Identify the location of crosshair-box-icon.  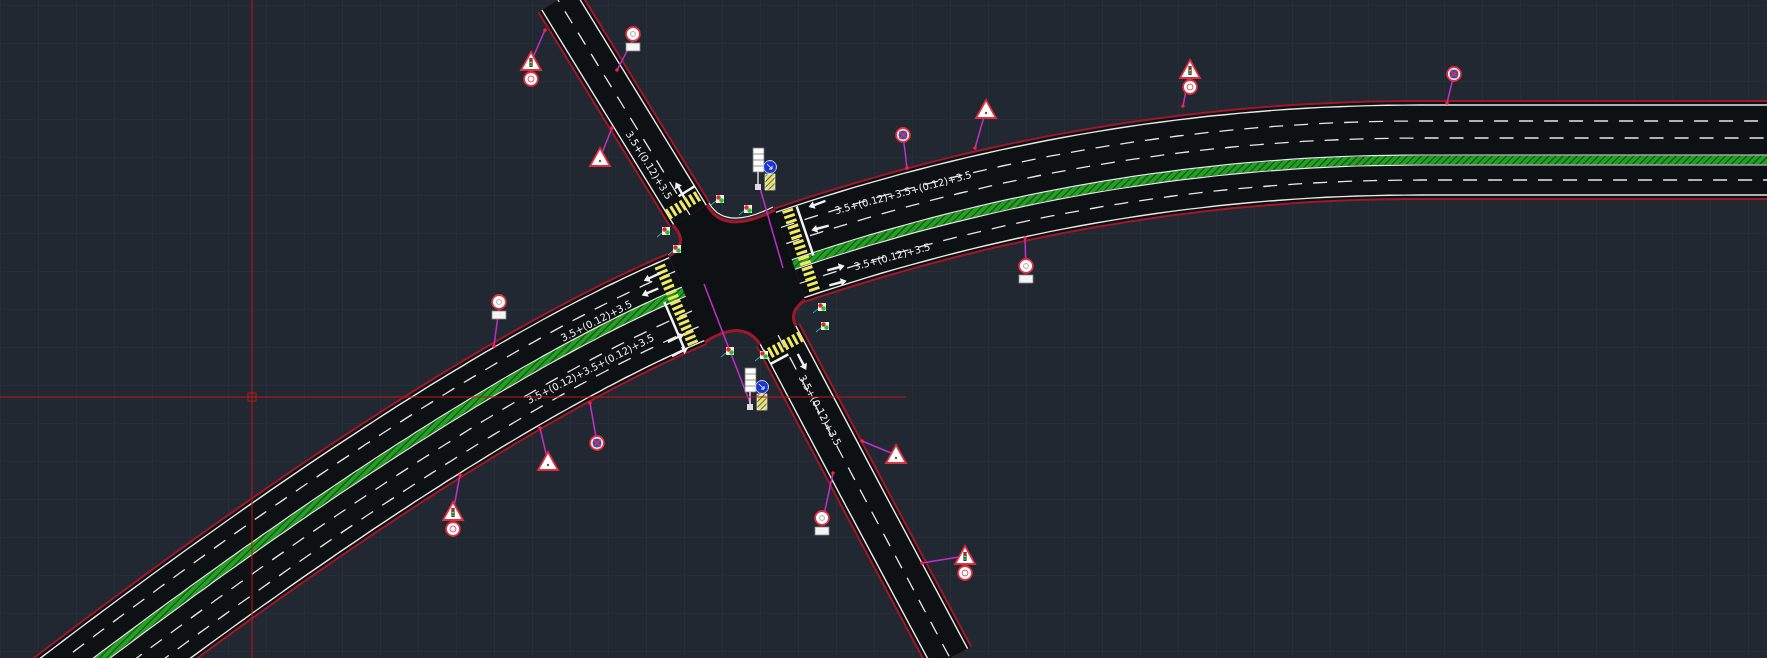
(252, 397).